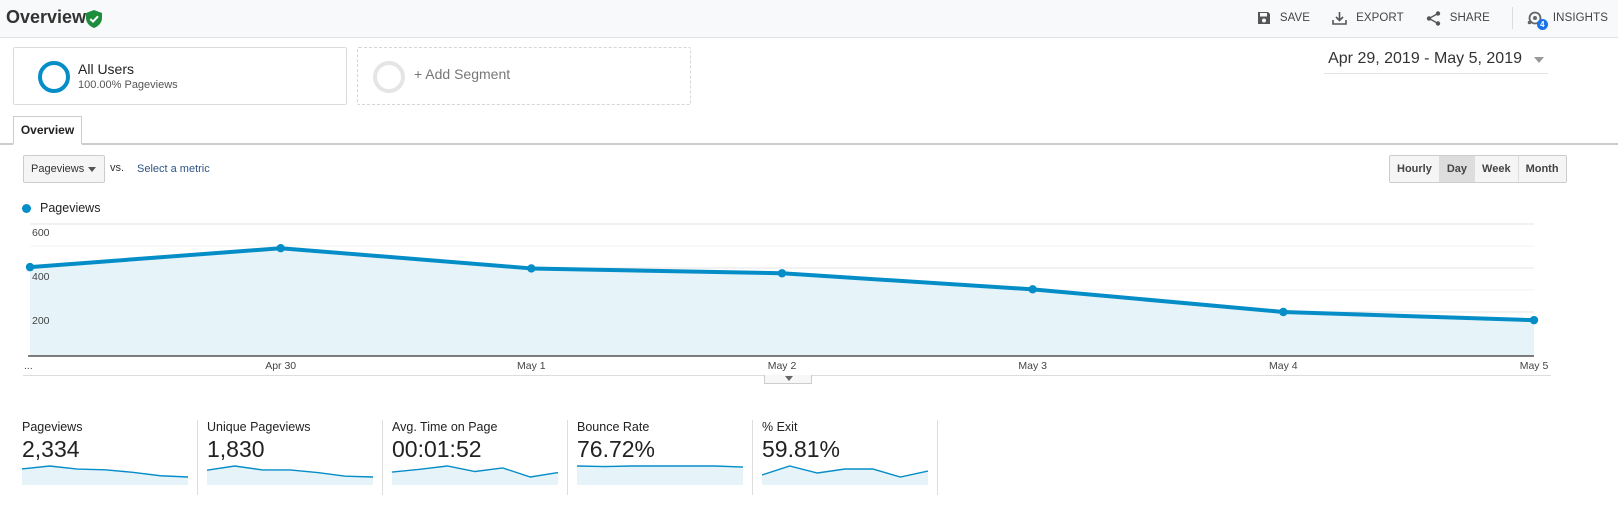 This screenshot has width=1618, height=508. I want to click on segment-name: All Users, so click(106, 69).